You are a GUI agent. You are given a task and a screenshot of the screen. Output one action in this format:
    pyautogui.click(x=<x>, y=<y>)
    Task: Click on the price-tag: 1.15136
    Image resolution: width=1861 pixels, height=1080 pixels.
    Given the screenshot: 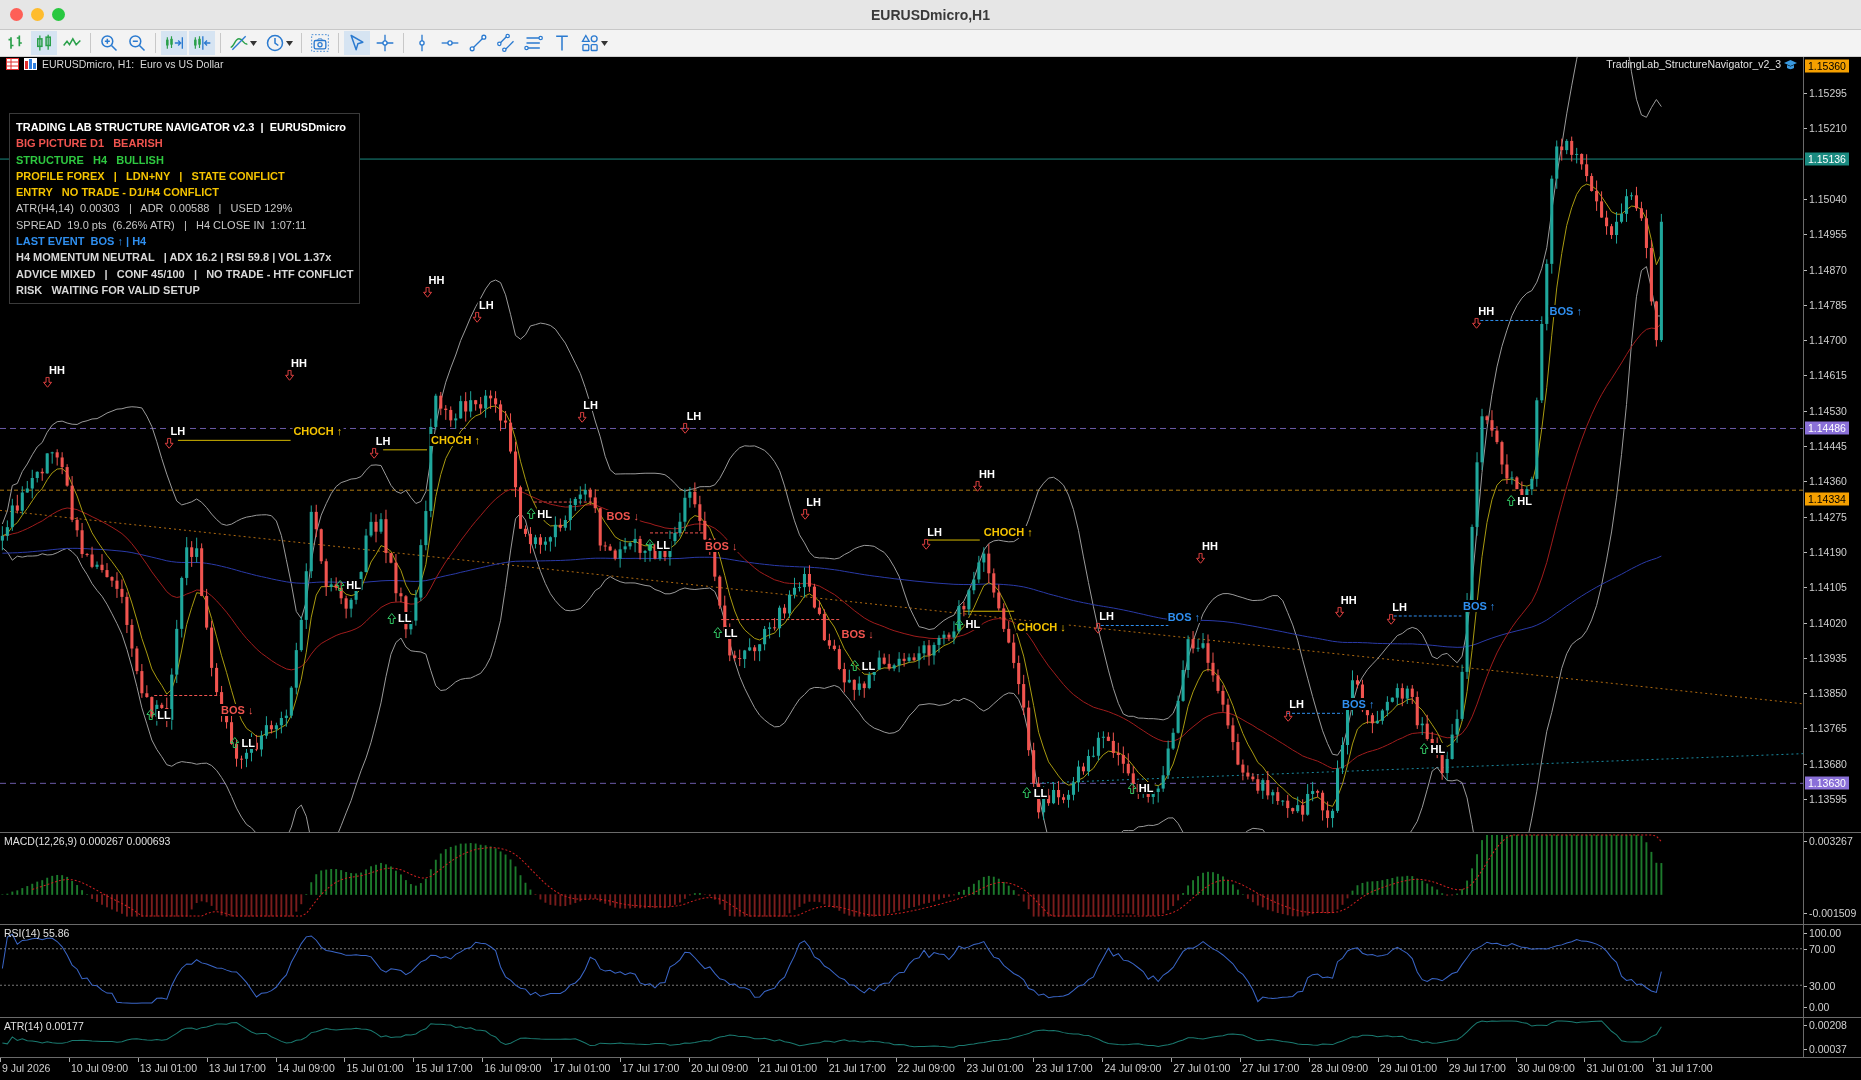 What is the action you would take?
    pyautogui.click(x=1827, y=159)
    